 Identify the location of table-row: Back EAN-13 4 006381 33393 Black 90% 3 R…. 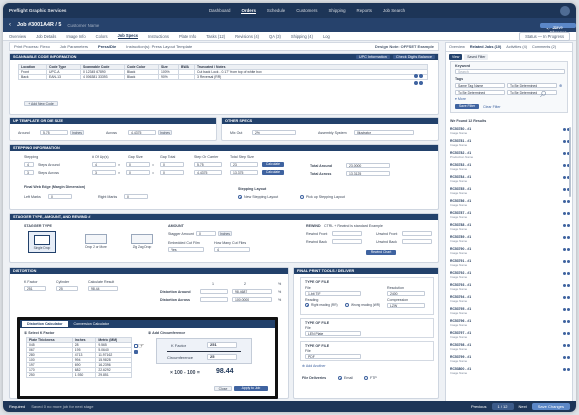
(223, 77).